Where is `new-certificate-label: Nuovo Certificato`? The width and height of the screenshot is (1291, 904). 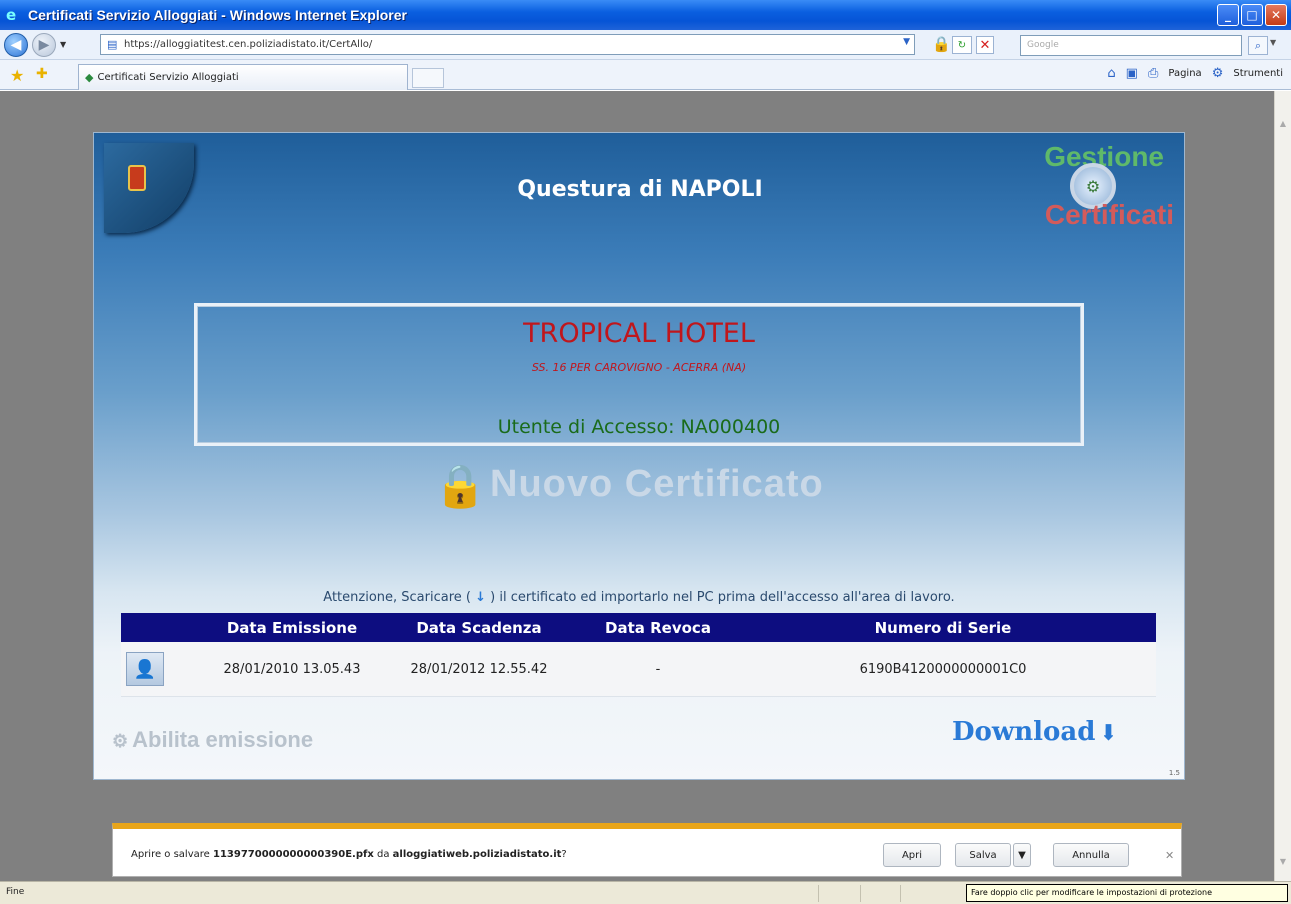 new-certificate-label: Nuovo Certificato is located at coordinates (657, 484).